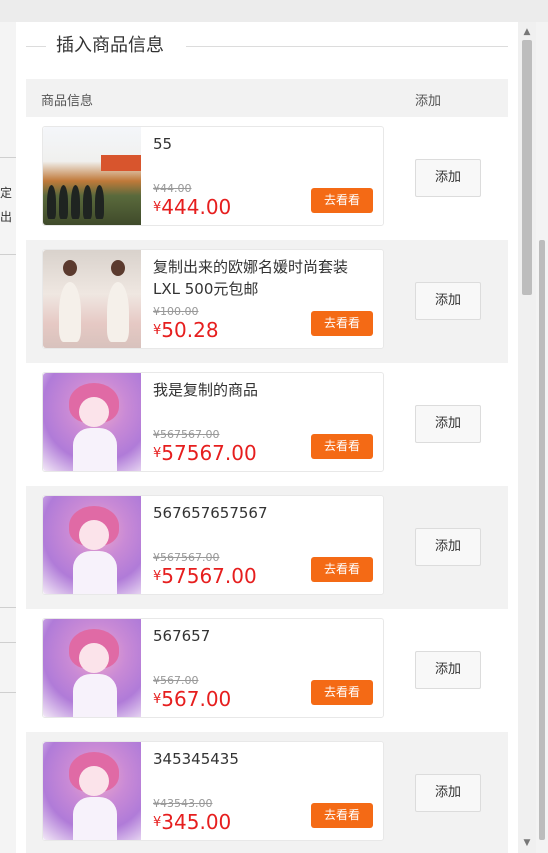  Describe the element at coordinates (172, 188) in the screenshot. I see `original-price: ¥44.00` at that location.